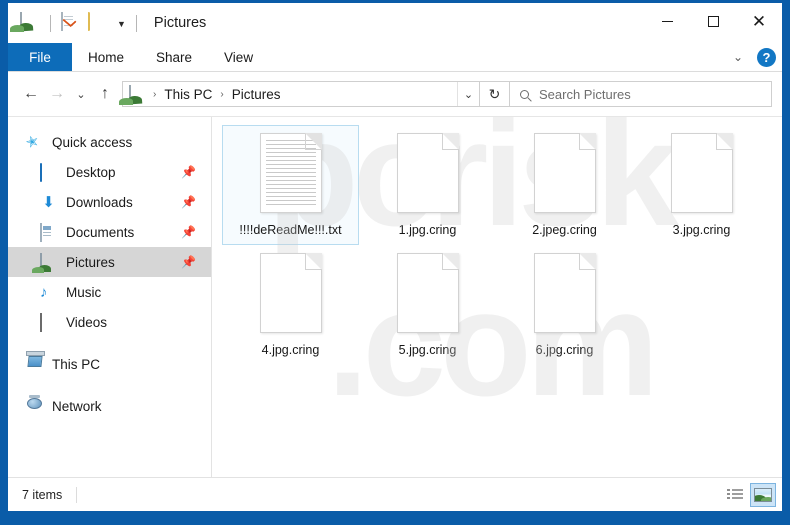 This screenshot has height=525, width=790. Describe the element at coordinates (32, 141) in the screenshot. I see `star-icon: ✭` at that location.